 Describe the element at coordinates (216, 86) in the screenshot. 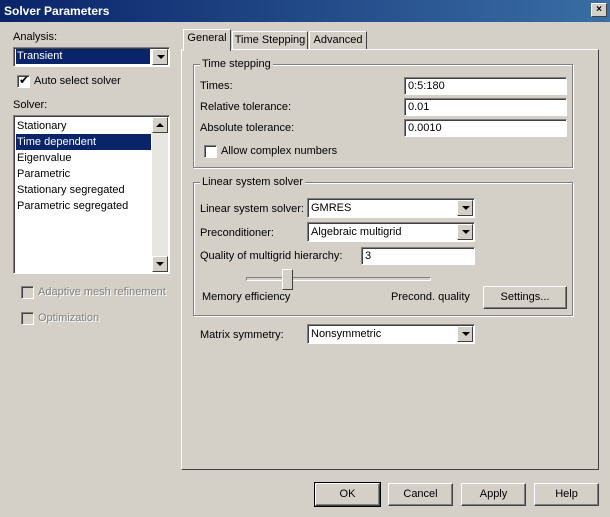

I see `times-label: Times:` at that location.